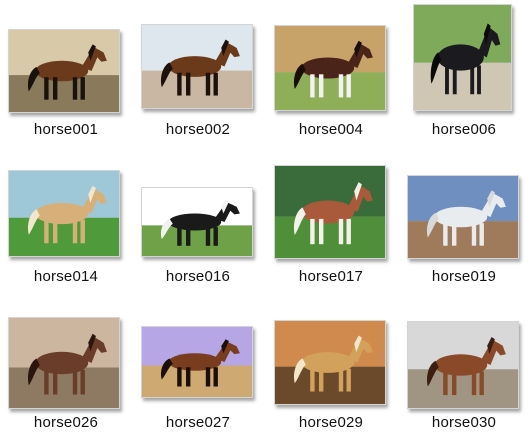 The width and height of the screenshot is (530, 439). I want to click on gallery-item: horse014, so click(66, 217).